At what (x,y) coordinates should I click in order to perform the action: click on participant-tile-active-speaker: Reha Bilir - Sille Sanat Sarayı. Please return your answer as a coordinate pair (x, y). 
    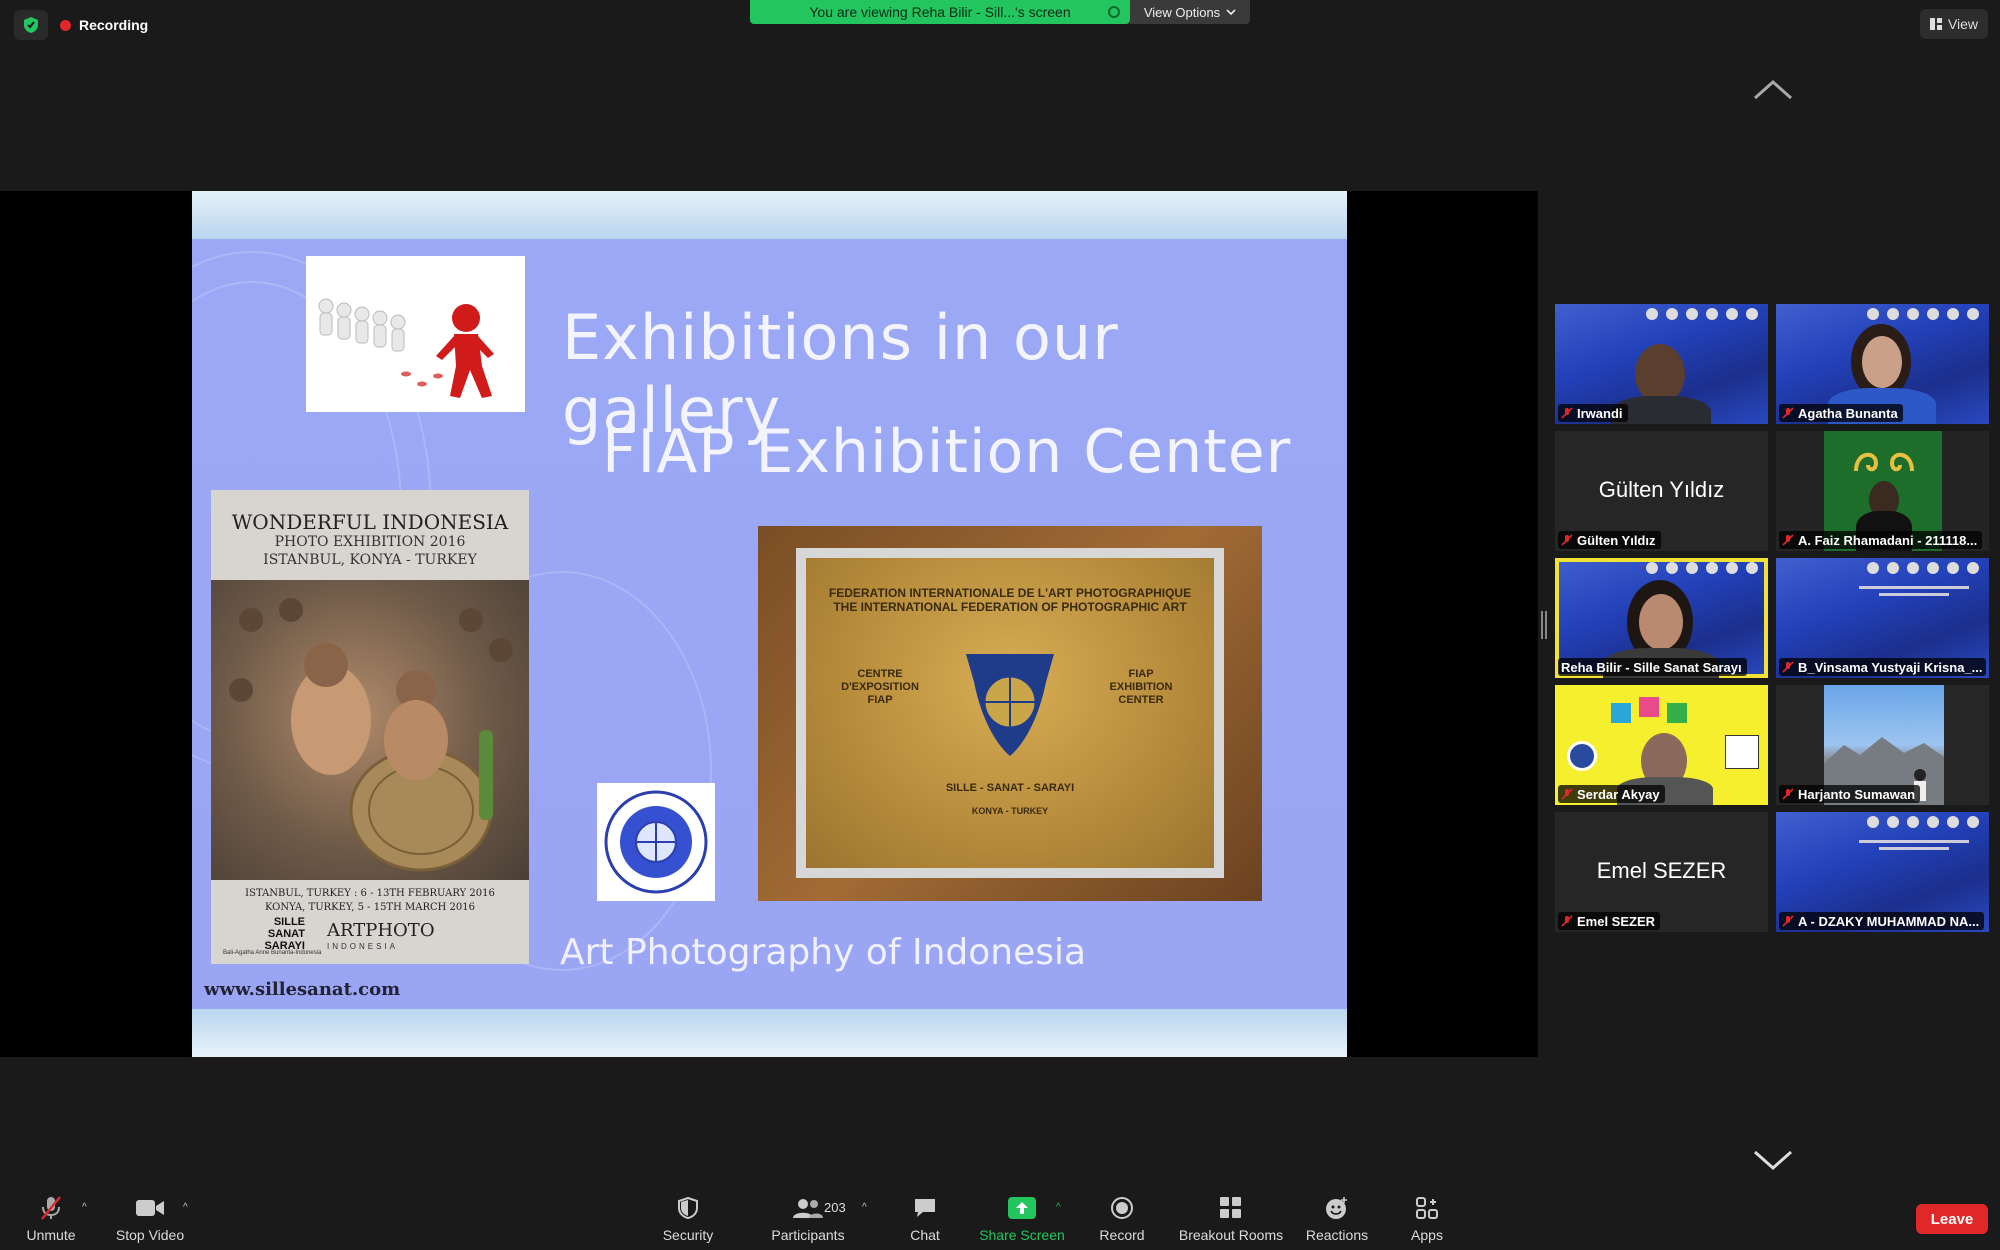
    Looking at the image, I should click on (1661, 618).